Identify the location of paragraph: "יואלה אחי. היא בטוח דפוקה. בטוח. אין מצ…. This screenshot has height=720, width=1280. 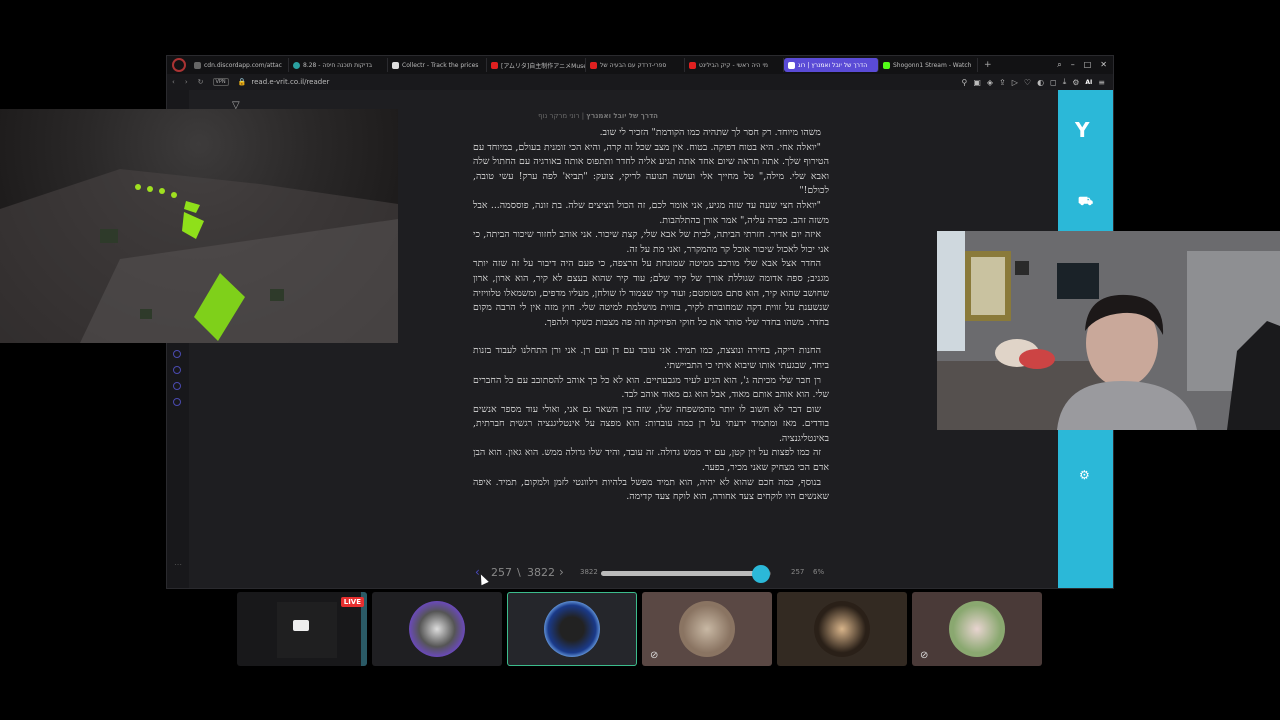
(651, 169).